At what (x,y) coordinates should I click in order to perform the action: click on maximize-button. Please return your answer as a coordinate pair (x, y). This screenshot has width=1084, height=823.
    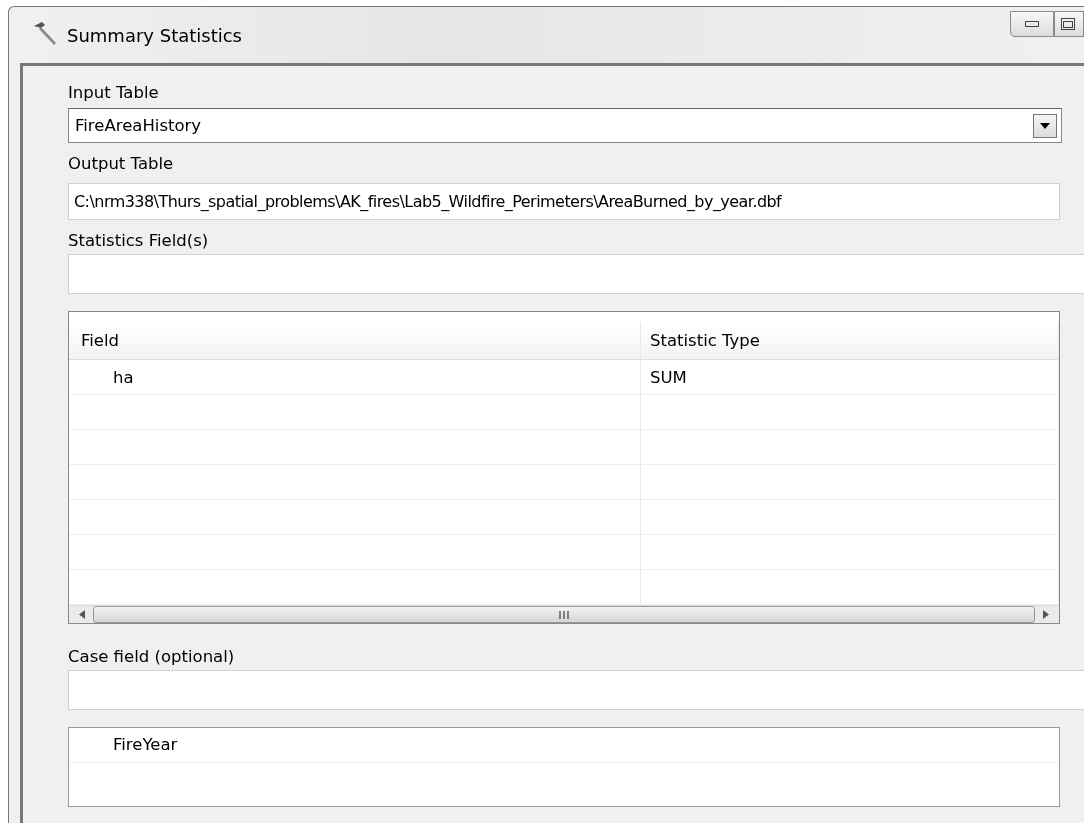
    Looking at the image, I should click on (1069, 24).